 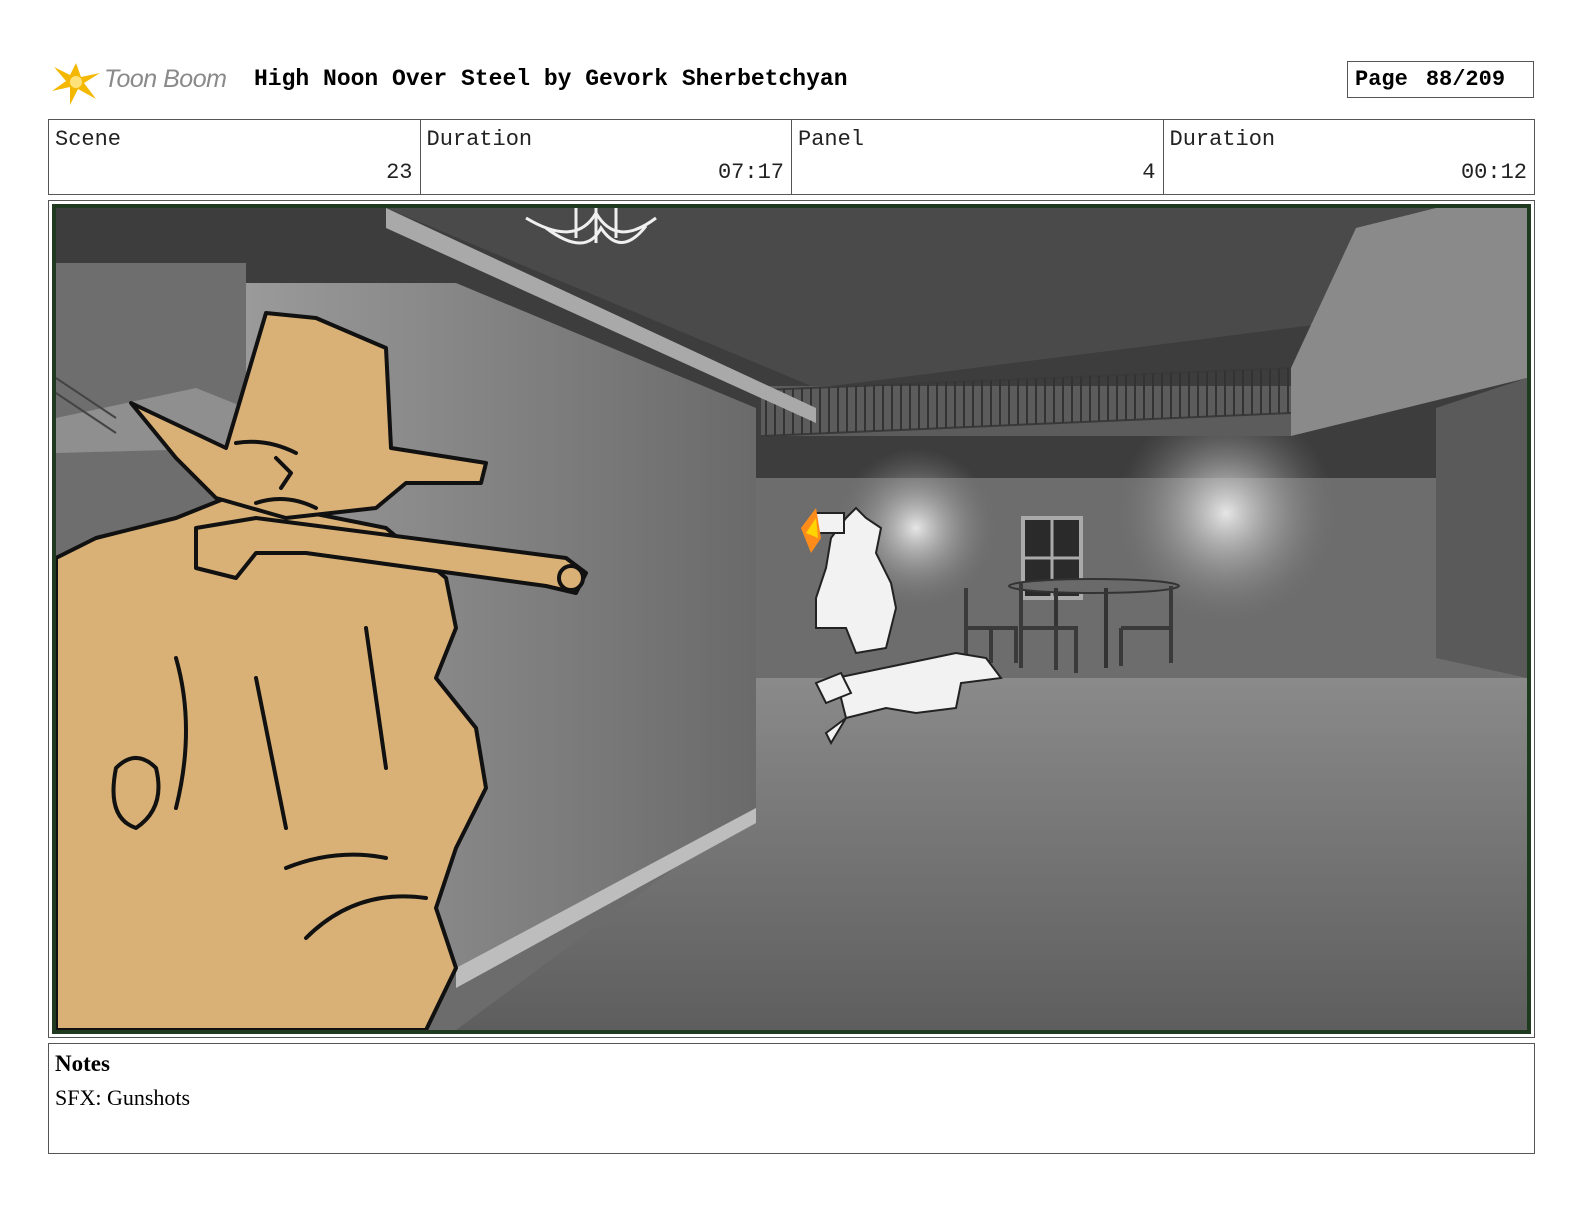 What do you see at coordinates (831, 139) in the screenshot?
I see `panel-label: Panel` at bounding box center [831, 139].